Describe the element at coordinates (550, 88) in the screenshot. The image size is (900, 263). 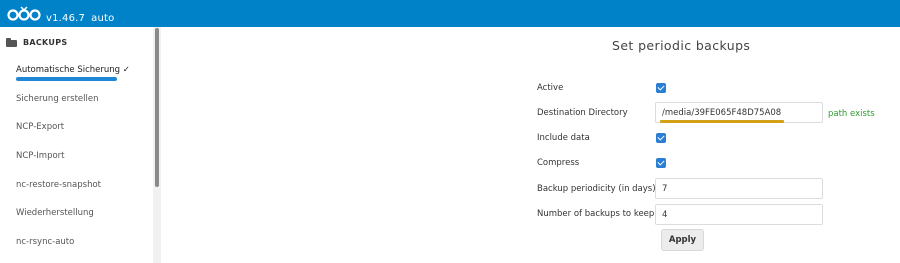
I see `active-label: Active` at that location.